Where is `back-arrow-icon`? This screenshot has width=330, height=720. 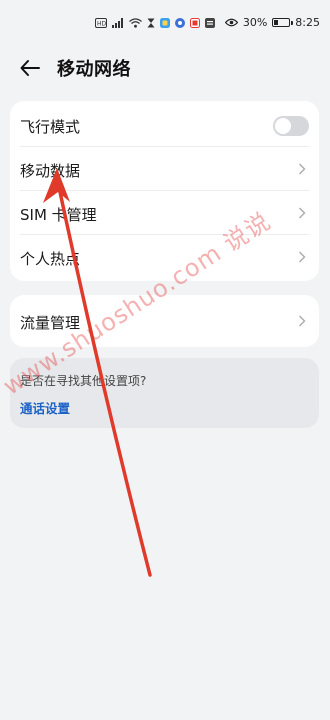 back-arrow-icon is located at coordinates (30, 68).